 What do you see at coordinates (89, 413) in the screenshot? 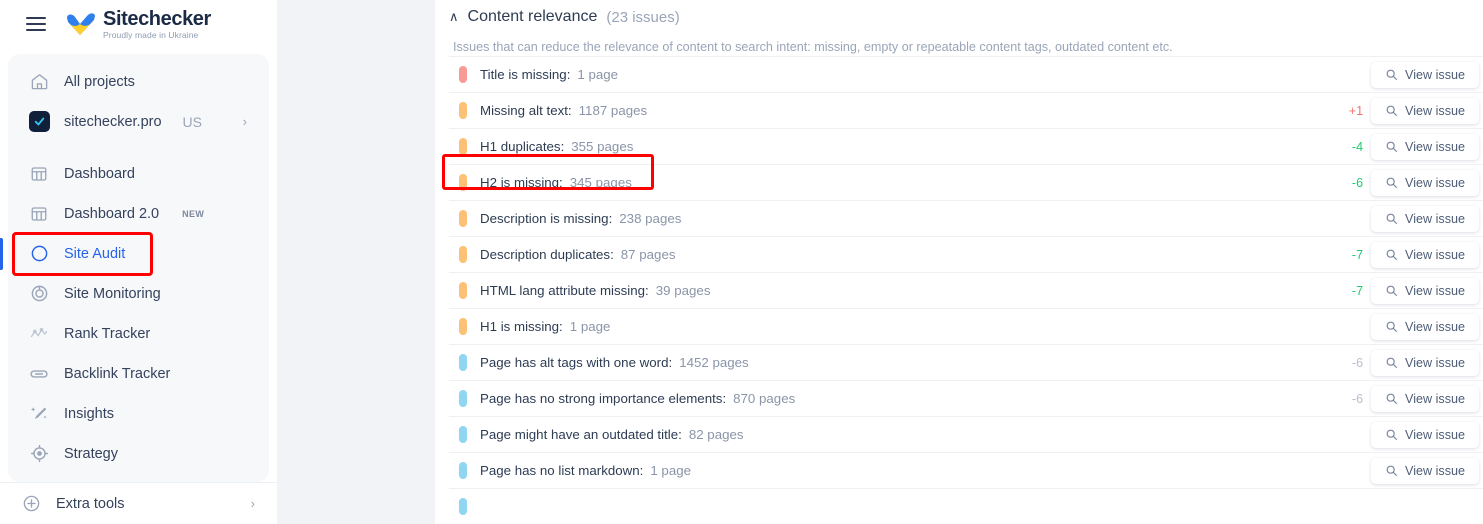
I see `sidebar-item-label: Insights` at bounding box center [89, 413].